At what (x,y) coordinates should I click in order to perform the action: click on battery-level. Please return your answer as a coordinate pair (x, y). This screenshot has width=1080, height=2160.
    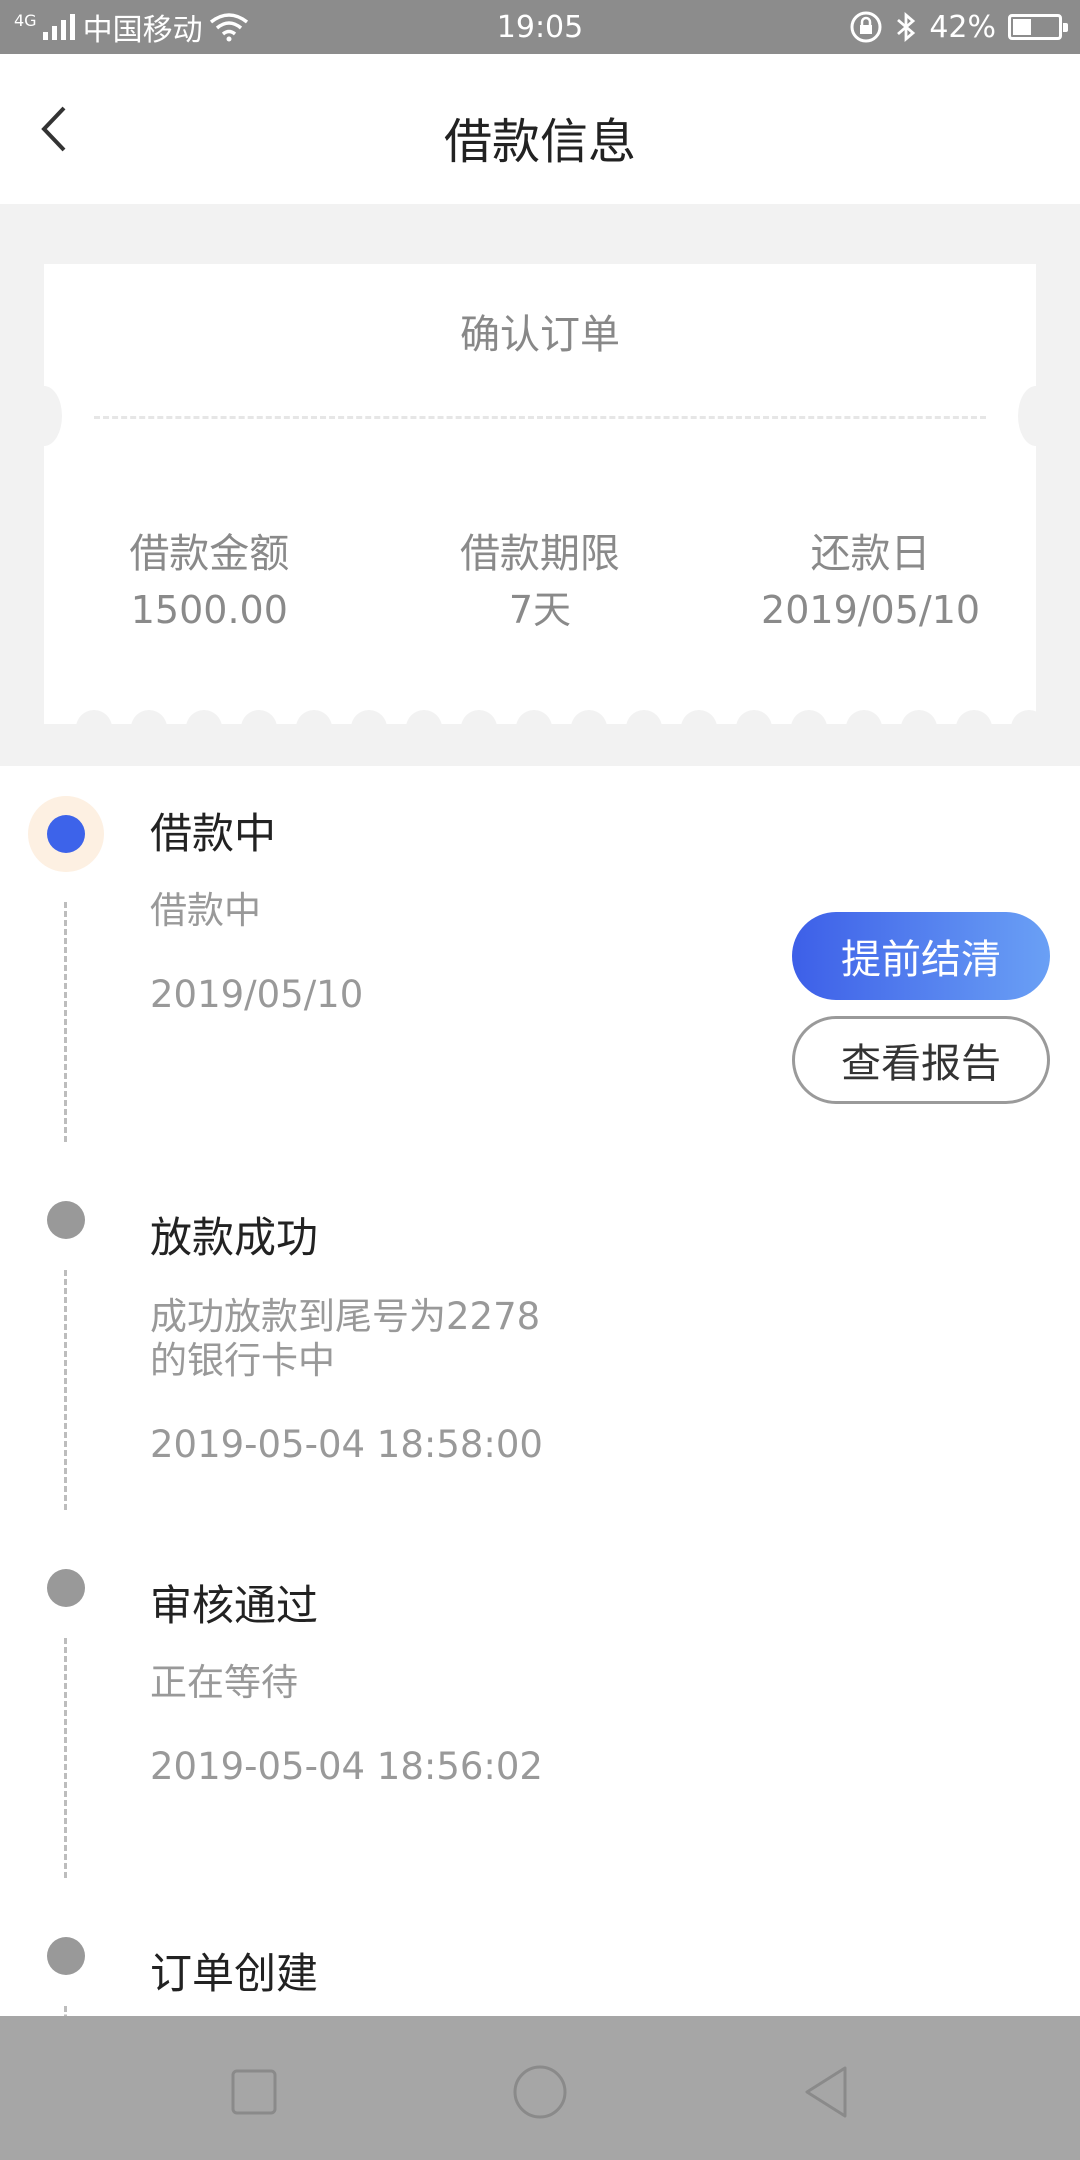
    Looking at the image, I should click on (1022, 27).